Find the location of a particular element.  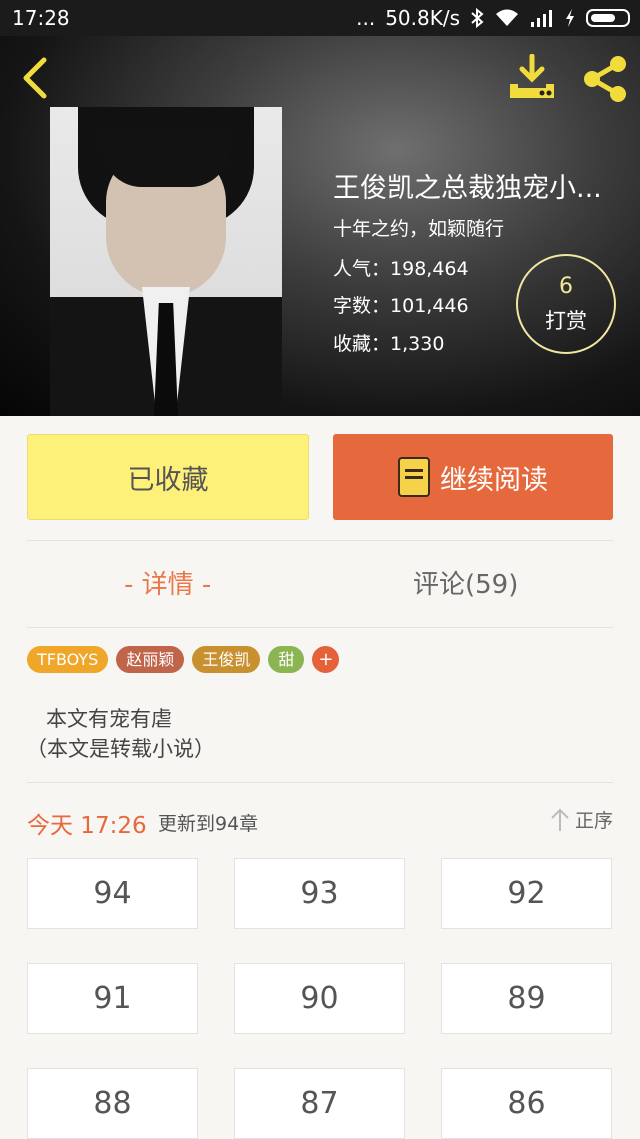

tag-tfboys: TFBOYS is located at coordinates (68, 659).